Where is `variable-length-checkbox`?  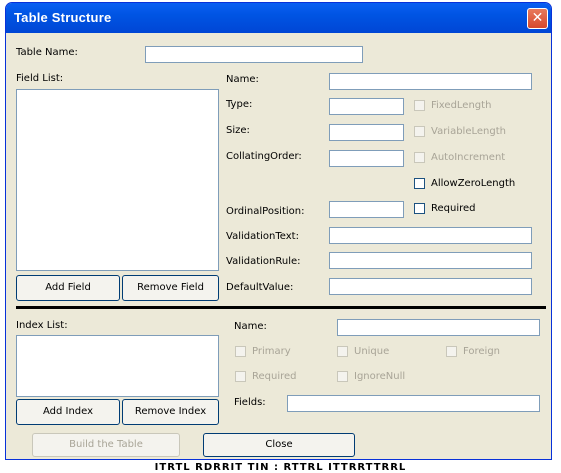
variable-length-checkbox is located at coordinates (419, 131).